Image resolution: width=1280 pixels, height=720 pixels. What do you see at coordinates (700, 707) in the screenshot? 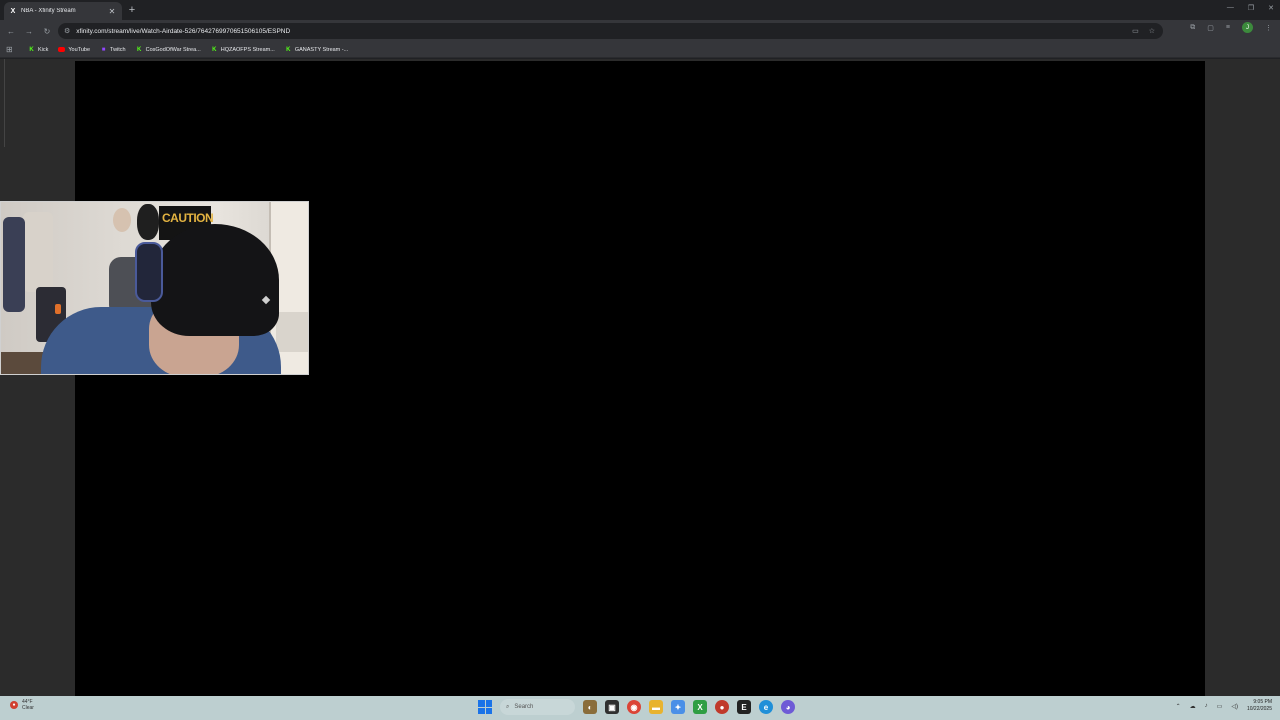
I see `xbox-icon: X` at bounding box center [700, 707].